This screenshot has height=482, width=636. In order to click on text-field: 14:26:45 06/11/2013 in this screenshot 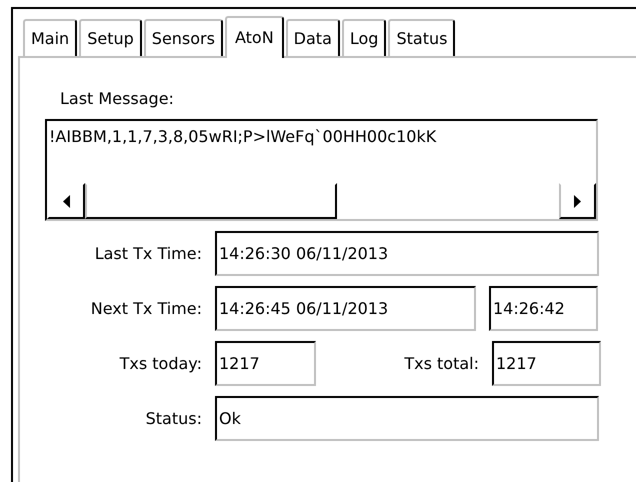, I will do `click(345, 308)`.